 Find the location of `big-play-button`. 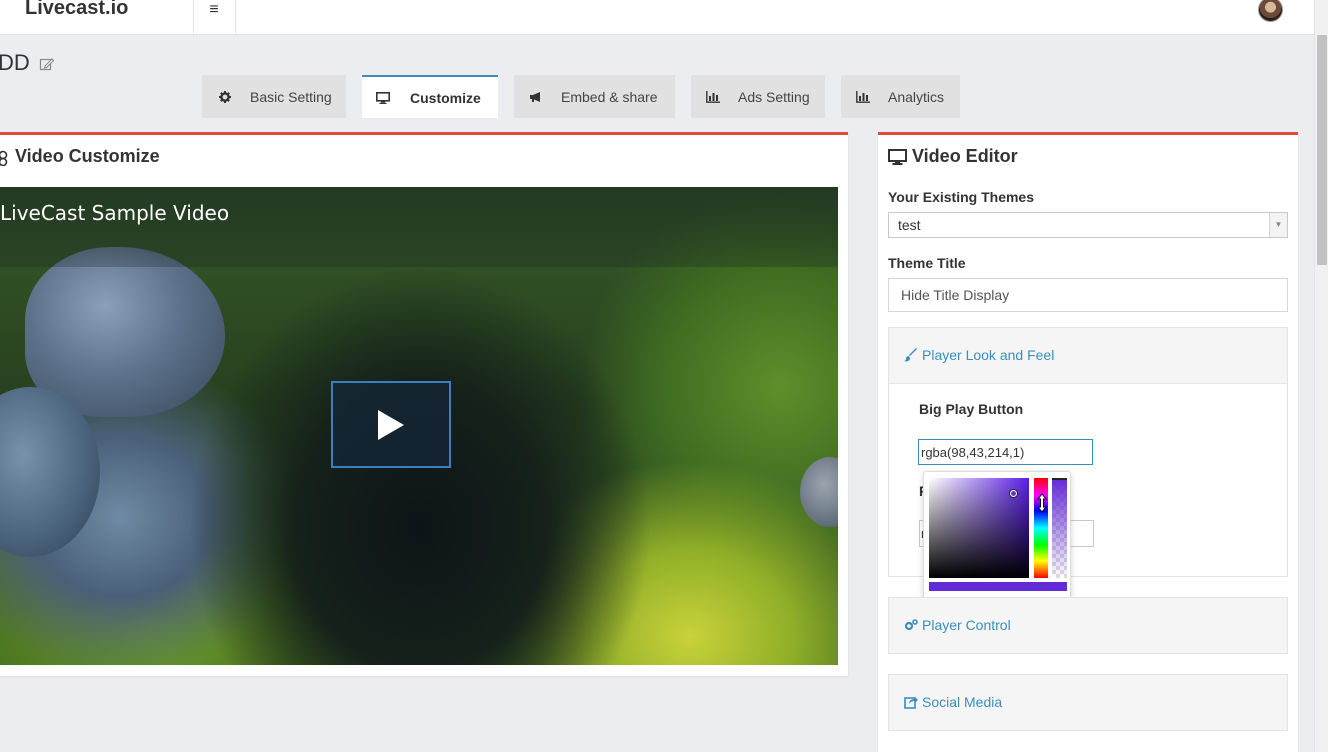

big-play-button is located at coordinates (391, 424).